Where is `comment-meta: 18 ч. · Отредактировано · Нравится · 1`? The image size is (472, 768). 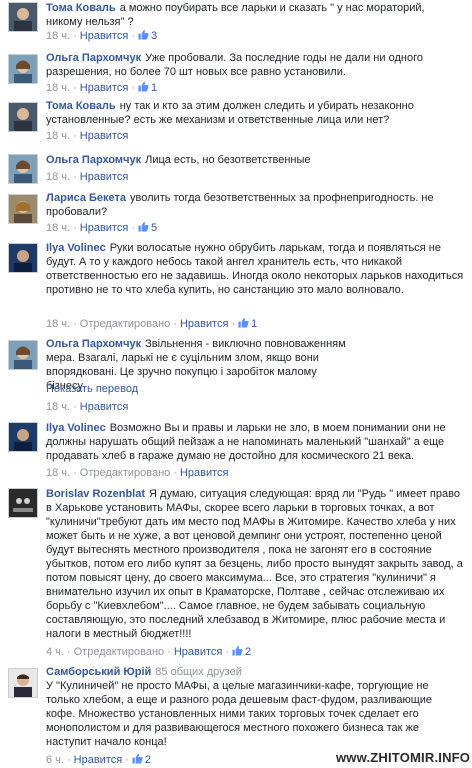 comment-meta: 18 ч. · Отредактировано · Нравится · 1 is located at coordinates (152, 323).